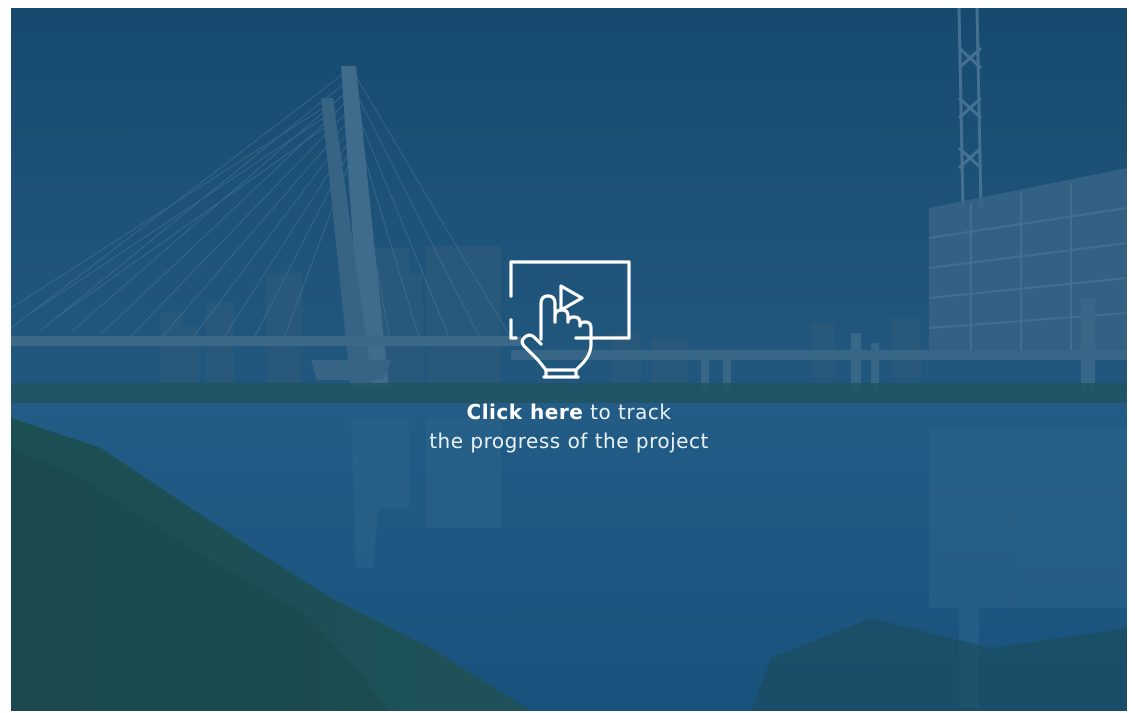  What do you see at coordinates (569, 441) in the screenshot?
I see `cta-text-line2: the progress of the project` at bounding box center [569, 441].